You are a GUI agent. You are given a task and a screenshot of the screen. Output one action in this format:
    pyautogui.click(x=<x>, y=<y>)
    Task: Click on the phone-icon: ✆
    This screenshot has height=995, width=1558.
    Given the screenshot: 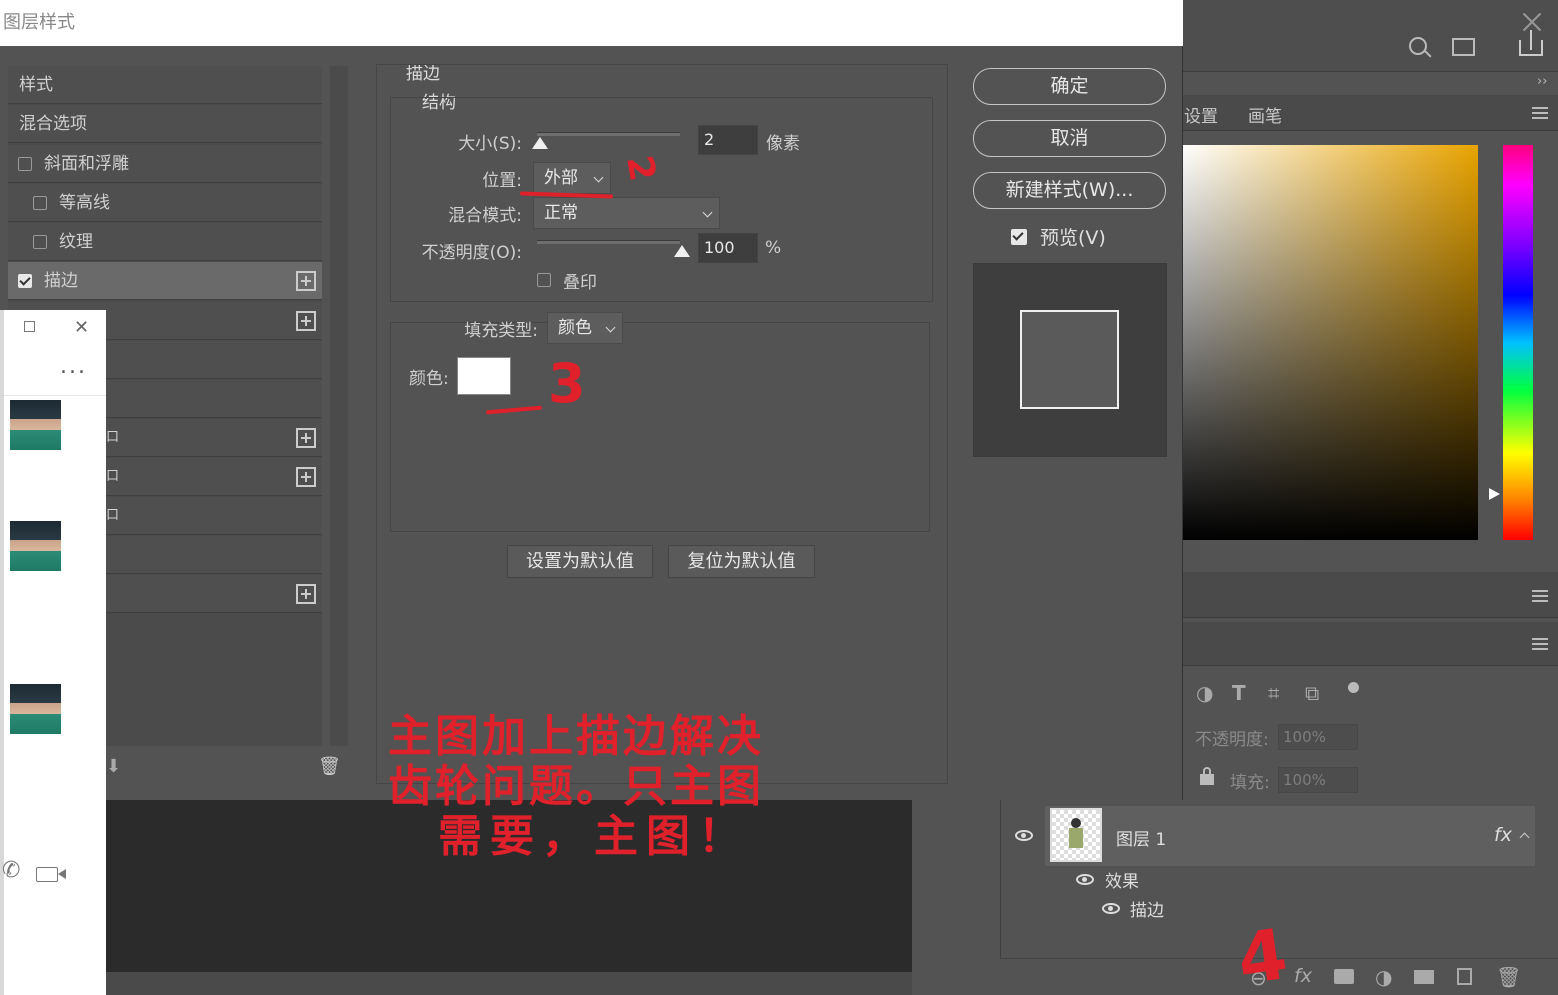 What is the action you would take?
    pyautogui.click(x=11, y=870)
    